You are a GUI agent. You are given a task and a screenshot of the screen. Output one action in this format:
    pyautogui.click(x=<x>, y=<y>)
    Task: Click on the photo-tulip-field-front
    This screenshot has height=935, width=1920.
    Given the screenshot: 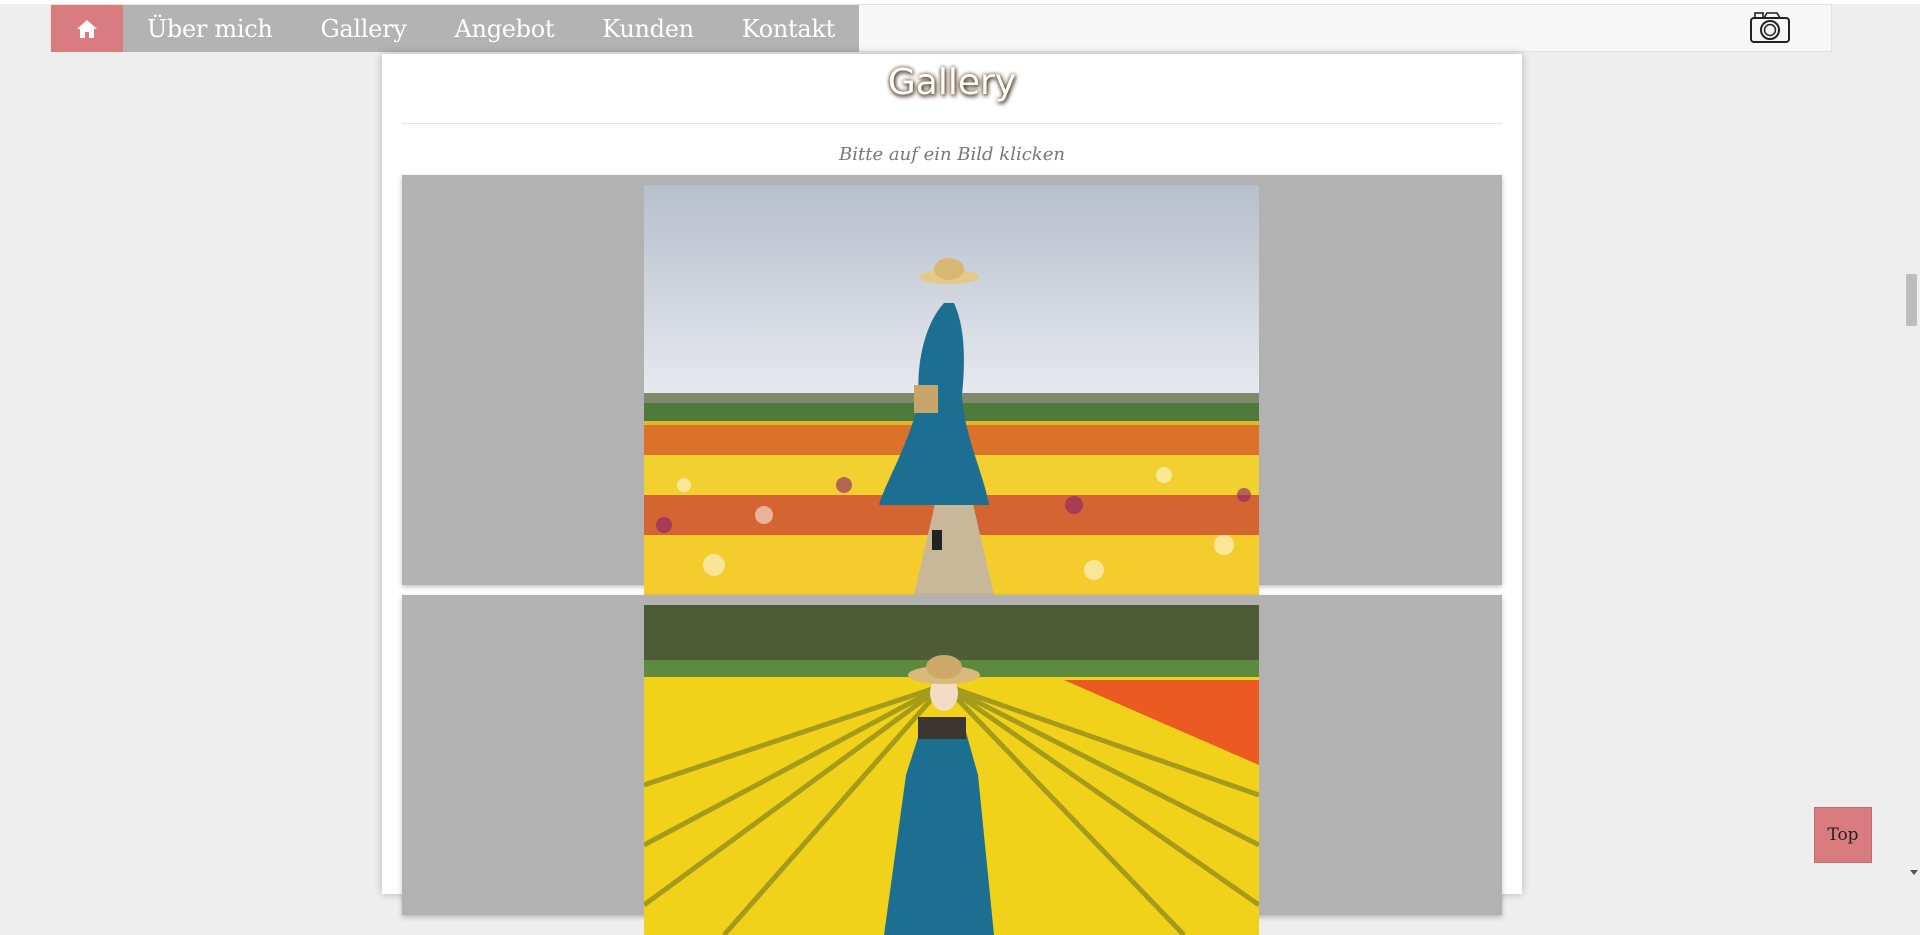 What is the action you would take?
    pyautogui.click(x=951, y=770)
    